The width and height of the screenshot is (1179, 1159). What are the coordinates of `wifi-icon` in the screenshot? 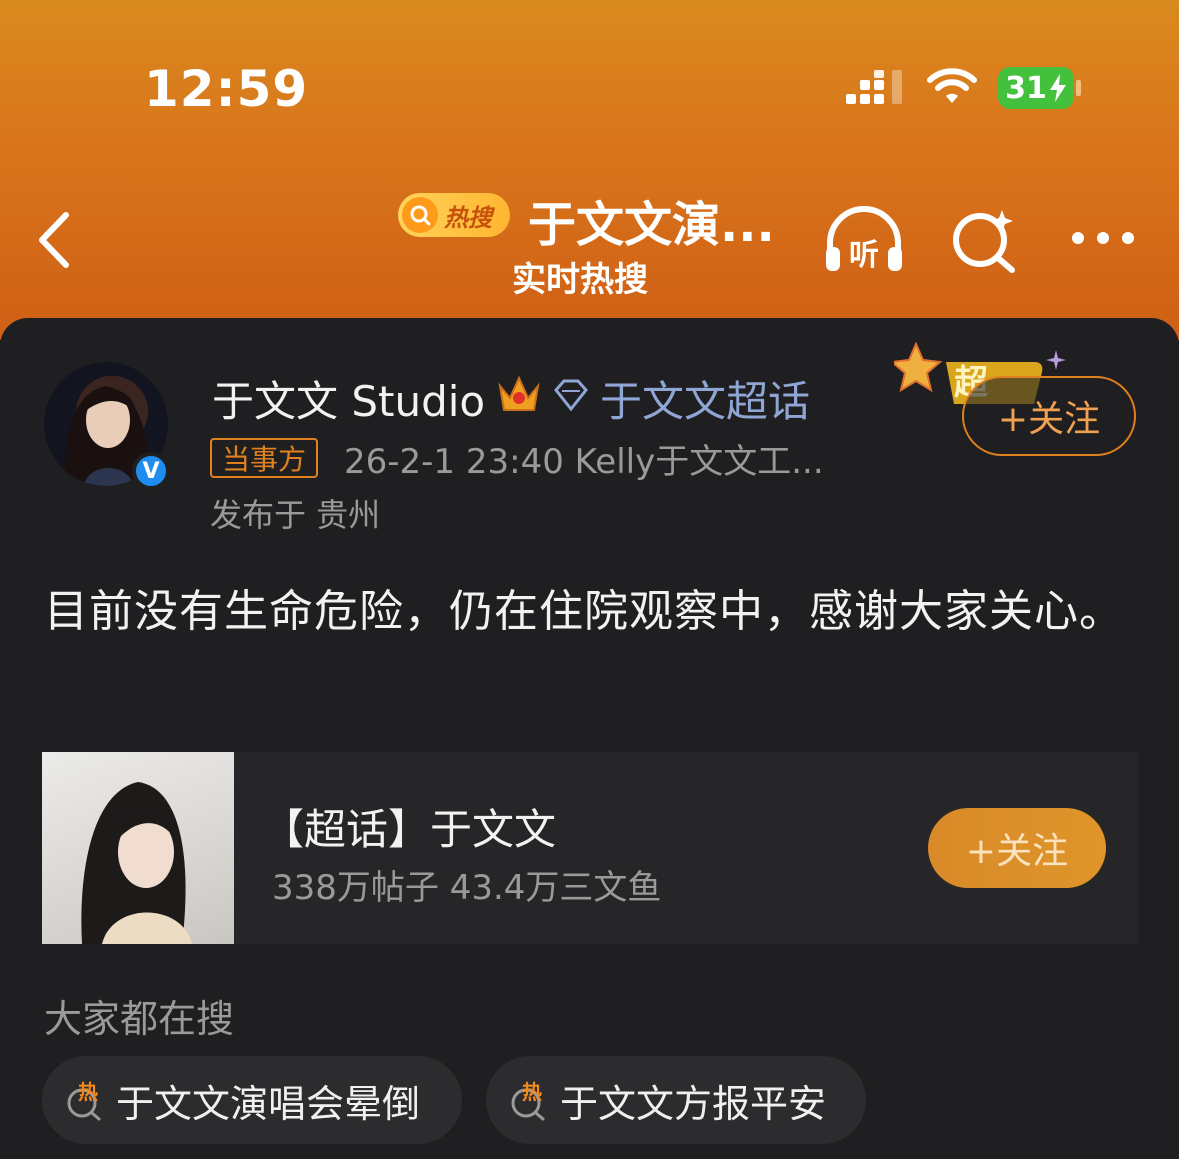 It's located at (952, 85).